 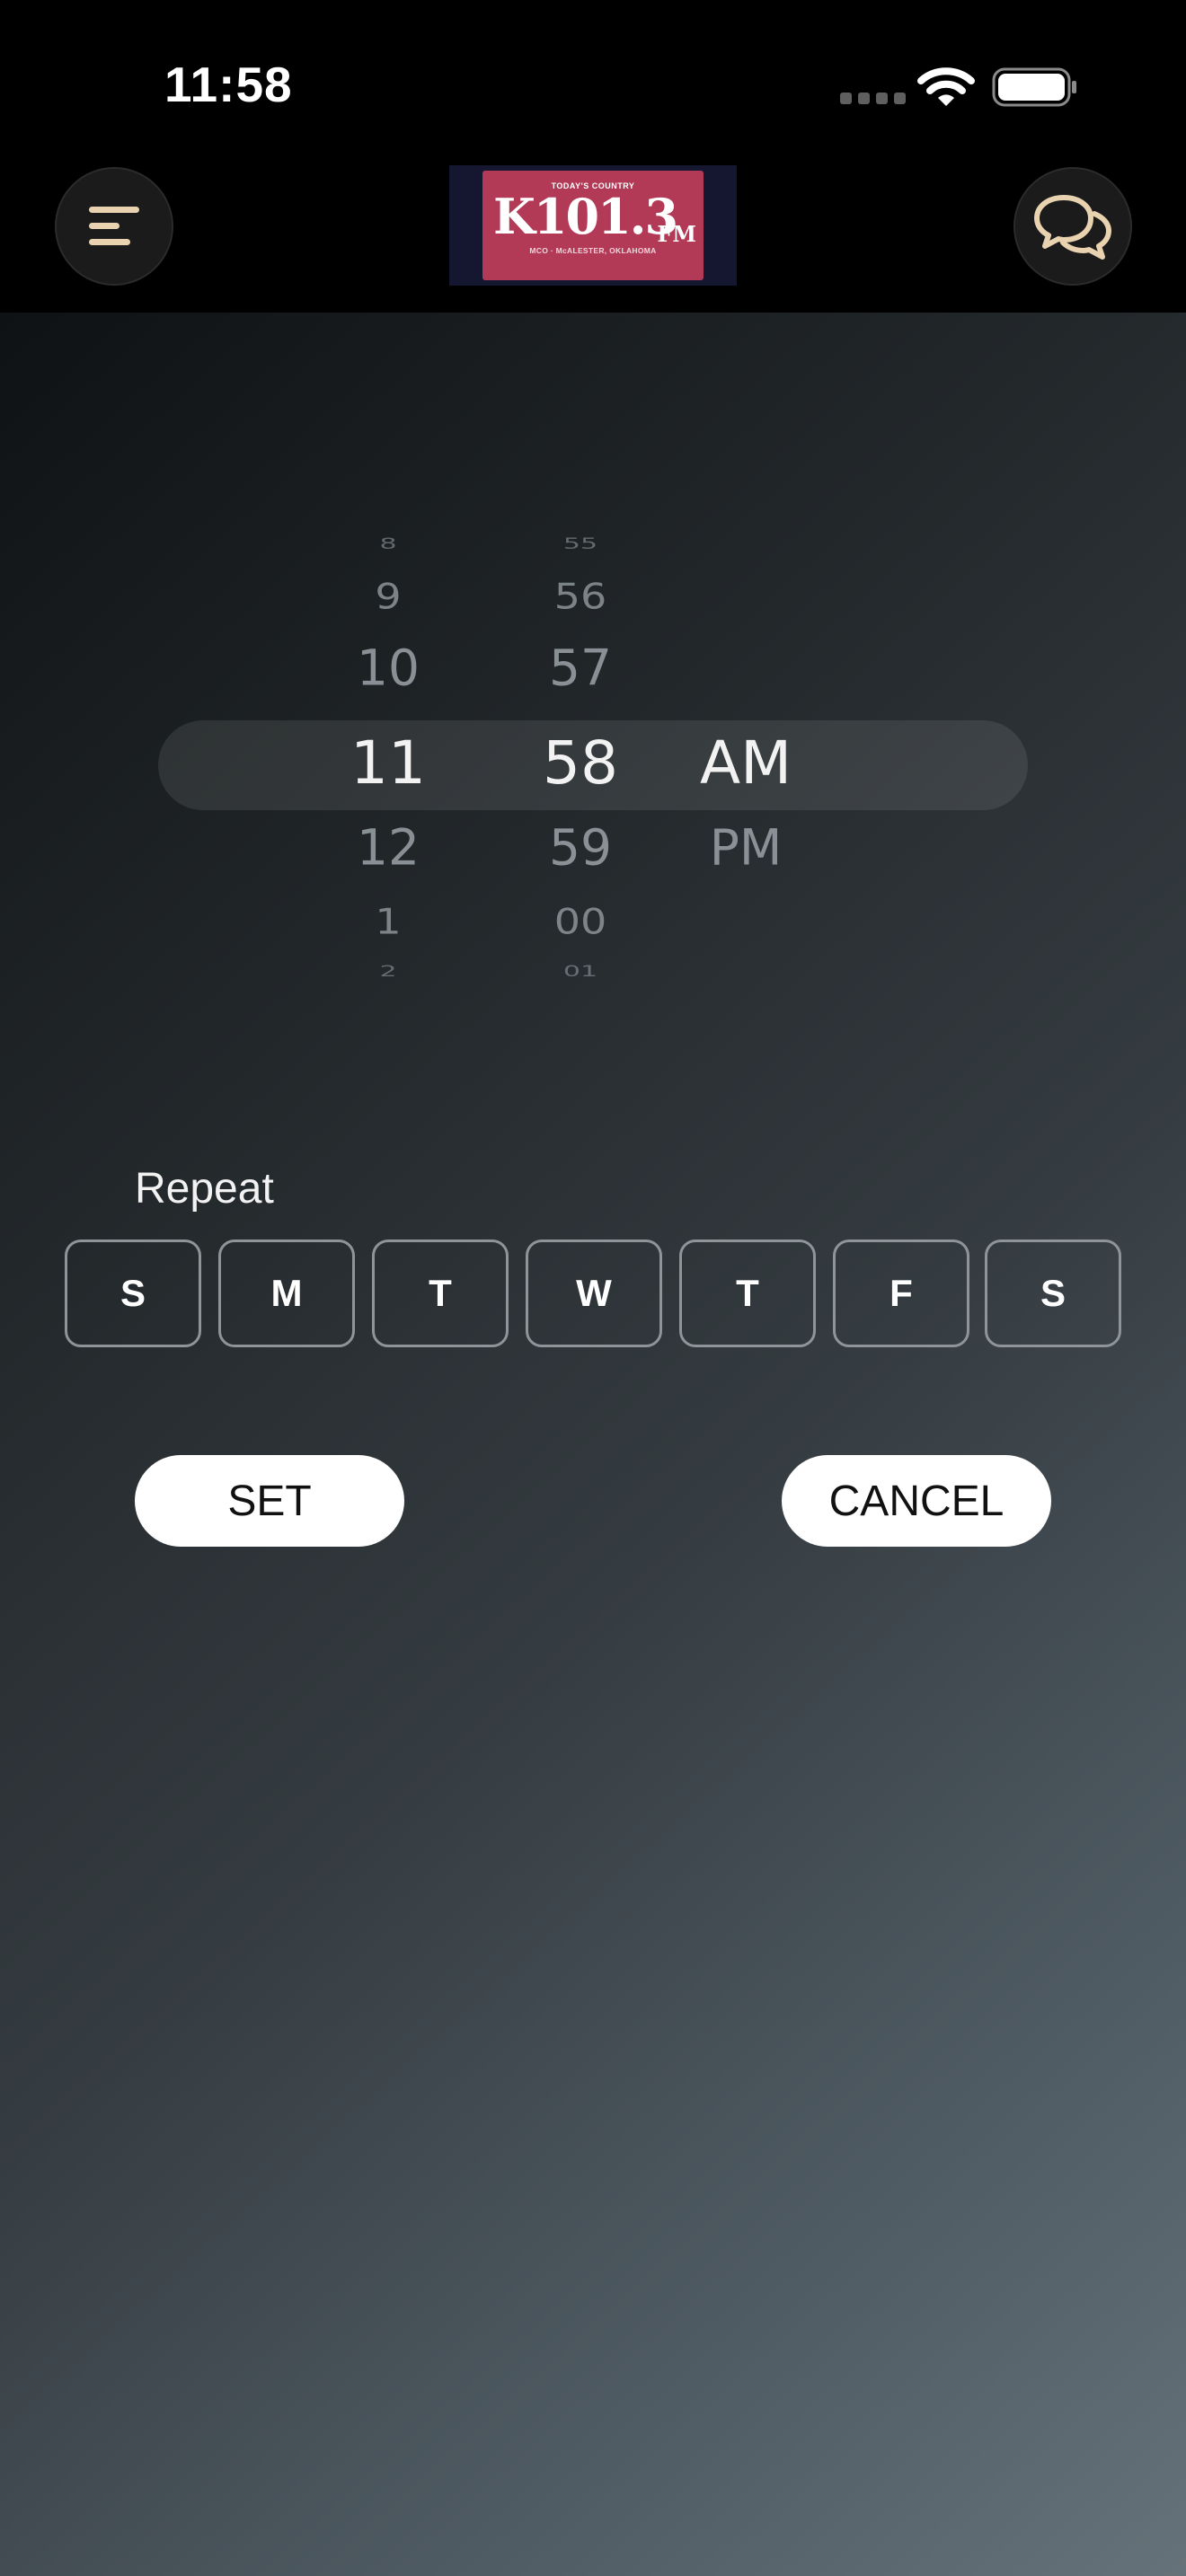 What do you see at coordinates (228, 84) in the screenshot?
I see `status-time: 11:58` at bounding box center [228, 84].